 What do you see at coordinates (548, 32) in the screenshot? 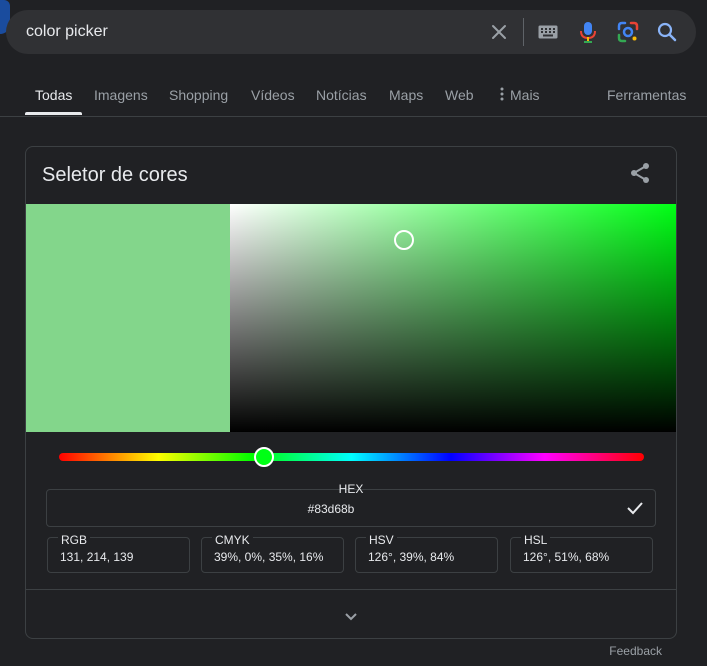
I see `keyboard-icon` at bounding box center [548, 32].